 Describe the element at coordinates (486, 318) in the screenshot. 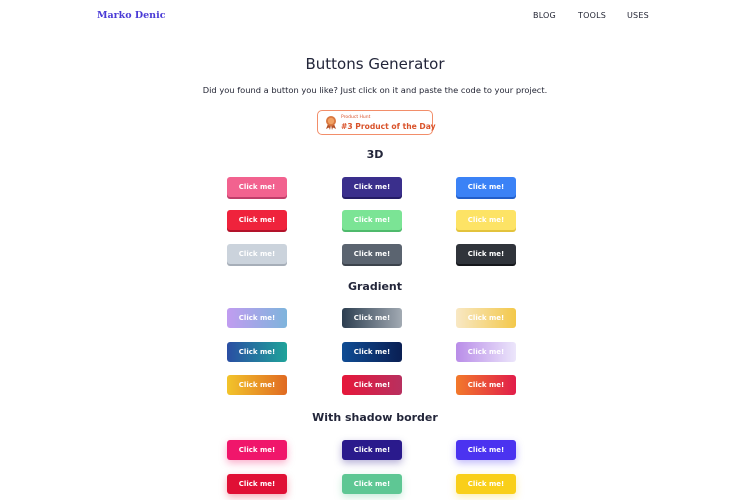

I see `button-gradient-cream-gold: Click me!` at that location.